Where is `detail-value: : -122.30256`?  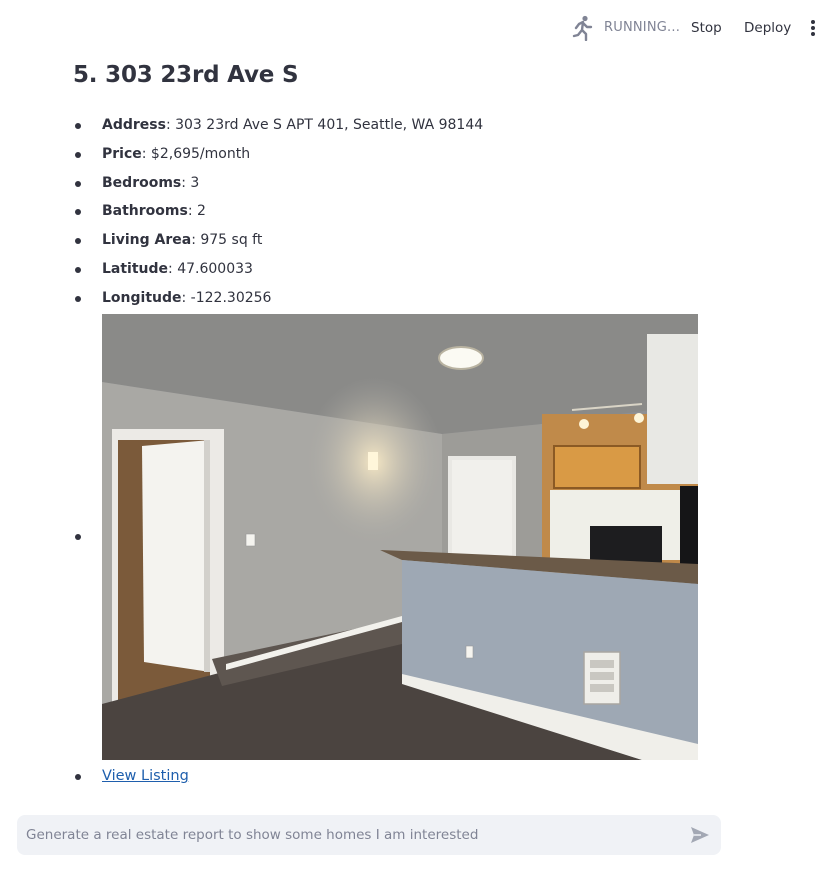 detail-value: : -122.30256 is located at coordinates (226, 298).